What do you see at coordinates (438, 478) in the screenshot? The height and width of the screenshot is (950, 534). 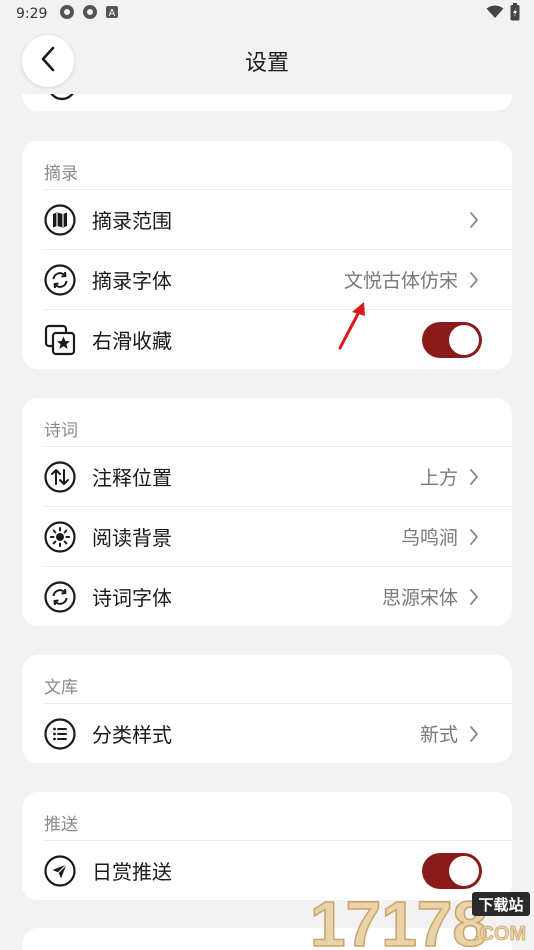 I see `row-value: 上方` at bounding box center [438, 478].